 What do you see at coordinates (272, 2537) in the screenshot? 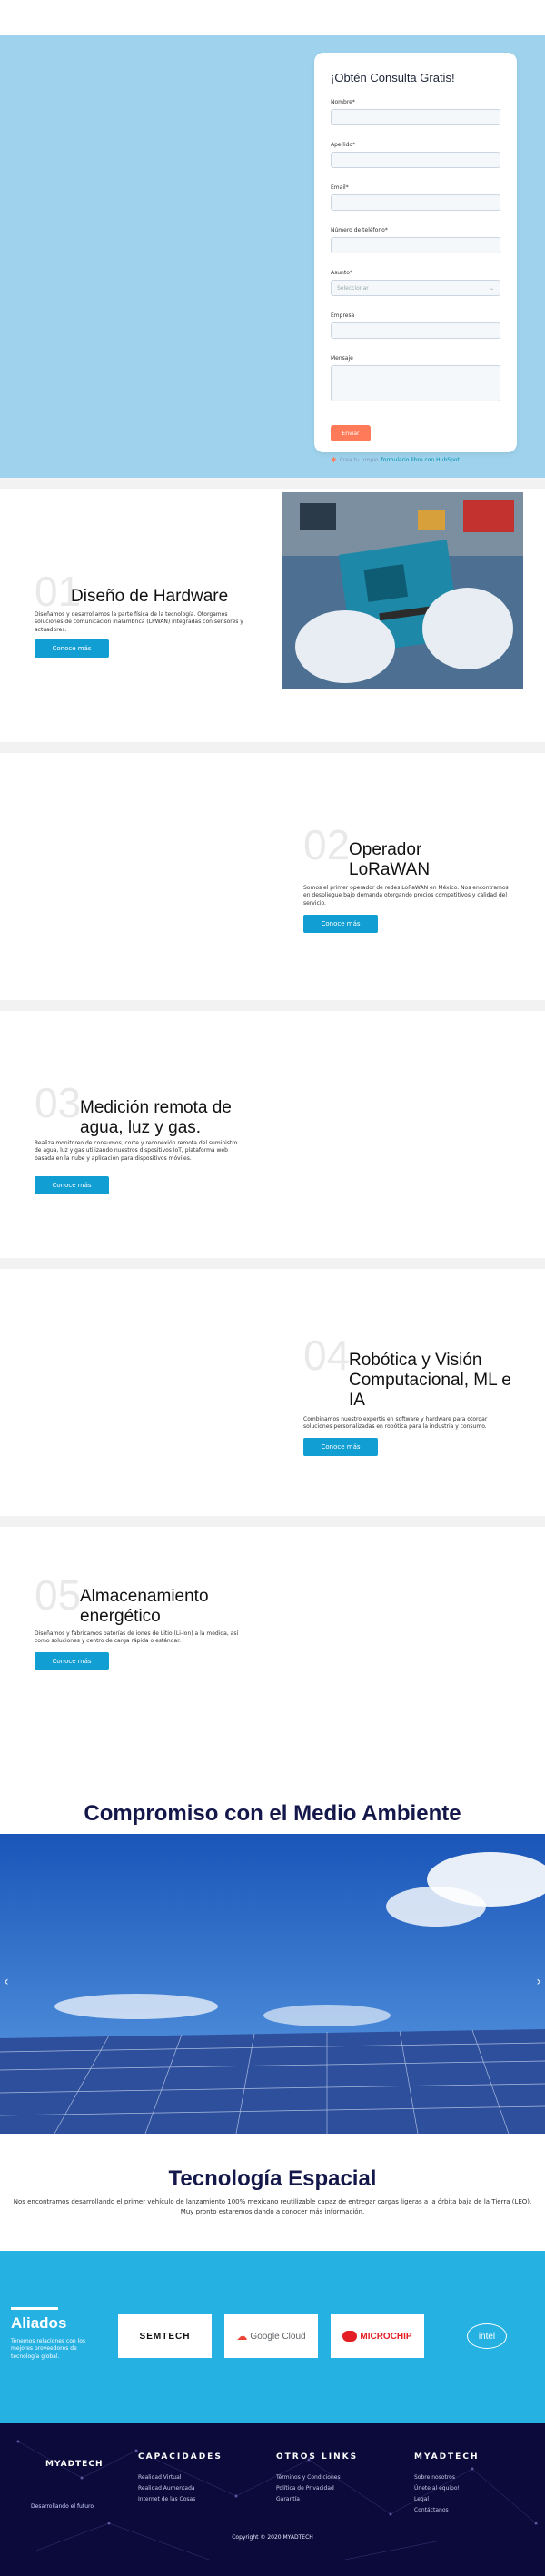
I see `copyright: Copyright © 2020 MYADTECH` at bounding box center [272, 2537].